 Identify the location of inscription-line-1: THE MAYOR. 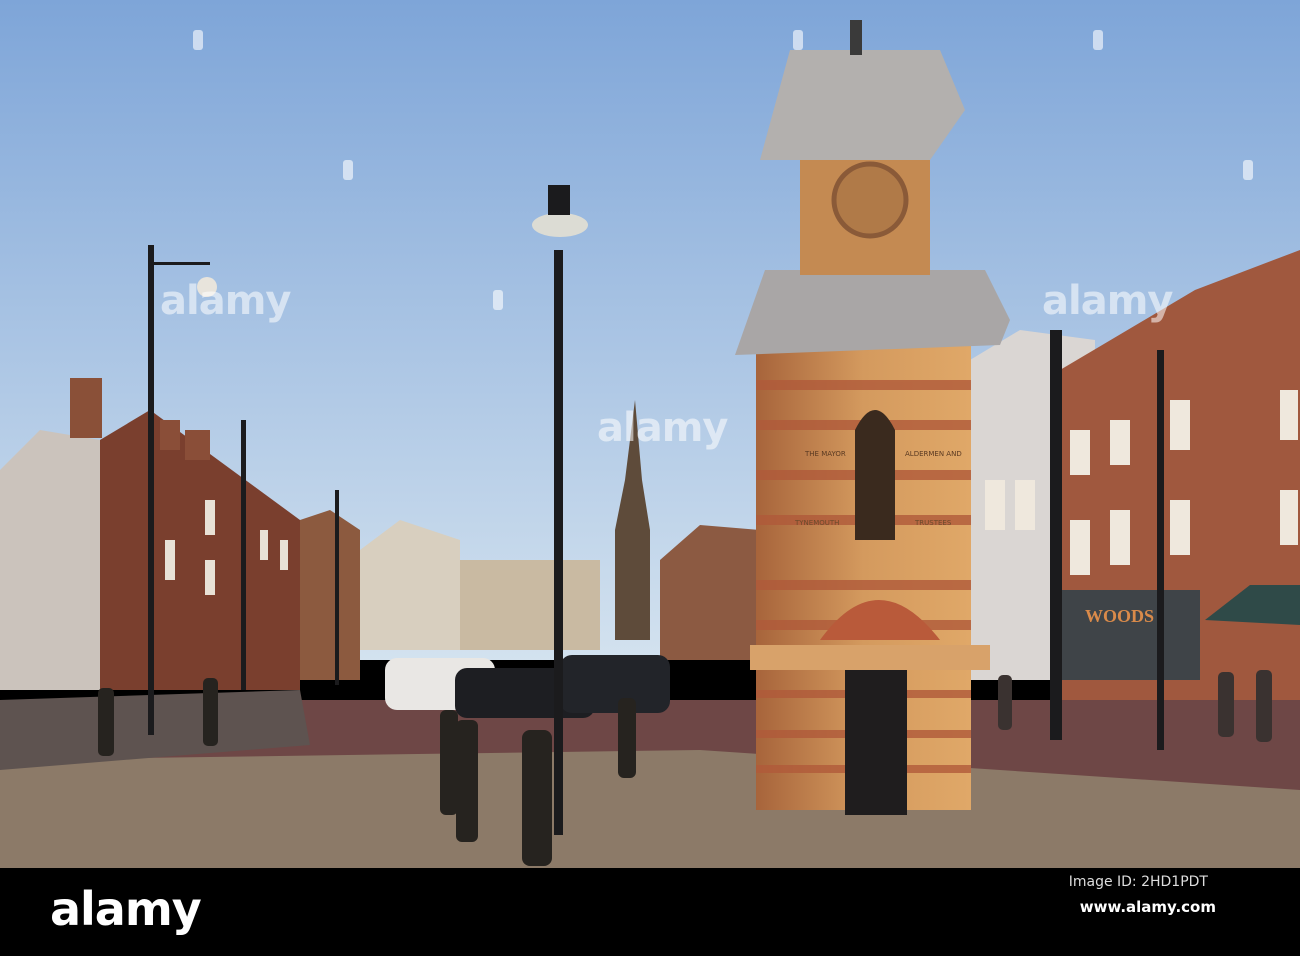
(825, 454).